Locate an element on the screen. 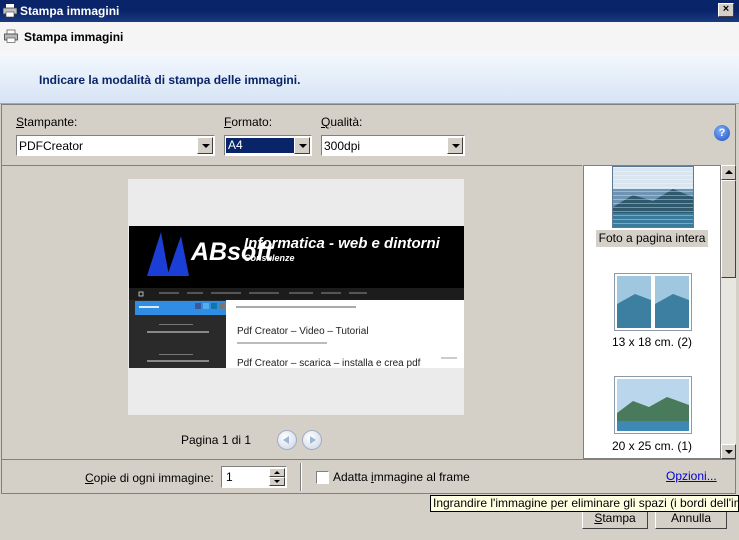 Image resolution: width=739 pixels, height=540 pixels. fit-to-frame-checkbox is located at coordinates (322, 477).